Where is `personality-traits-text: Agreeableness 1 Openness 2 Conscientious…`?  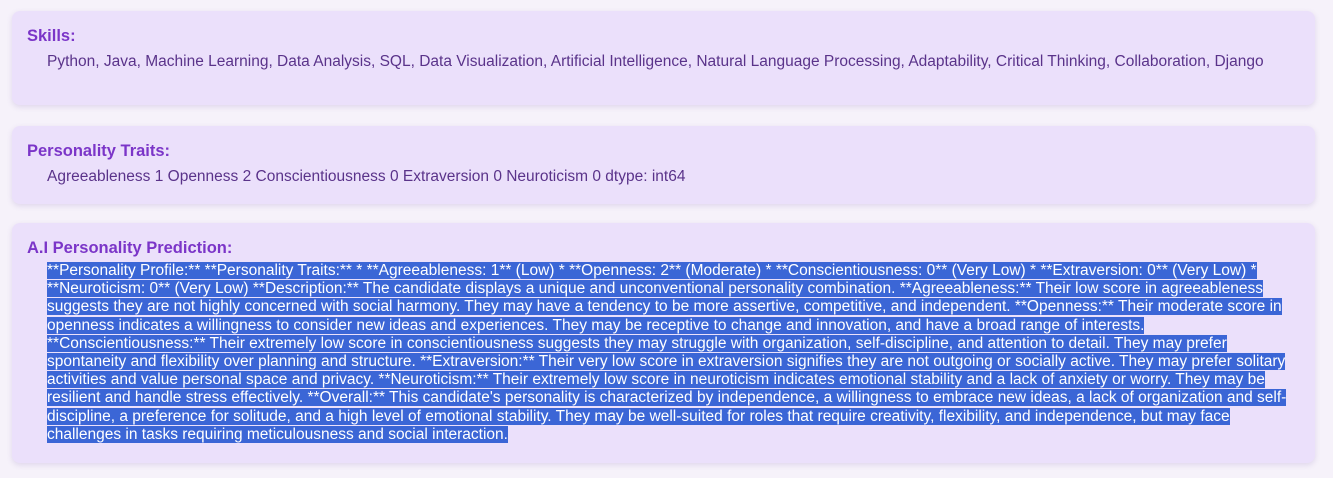
personality-traits-text: Agreeableness 1 Openness 2 Conscientious… is located at coordinates (366, 176).